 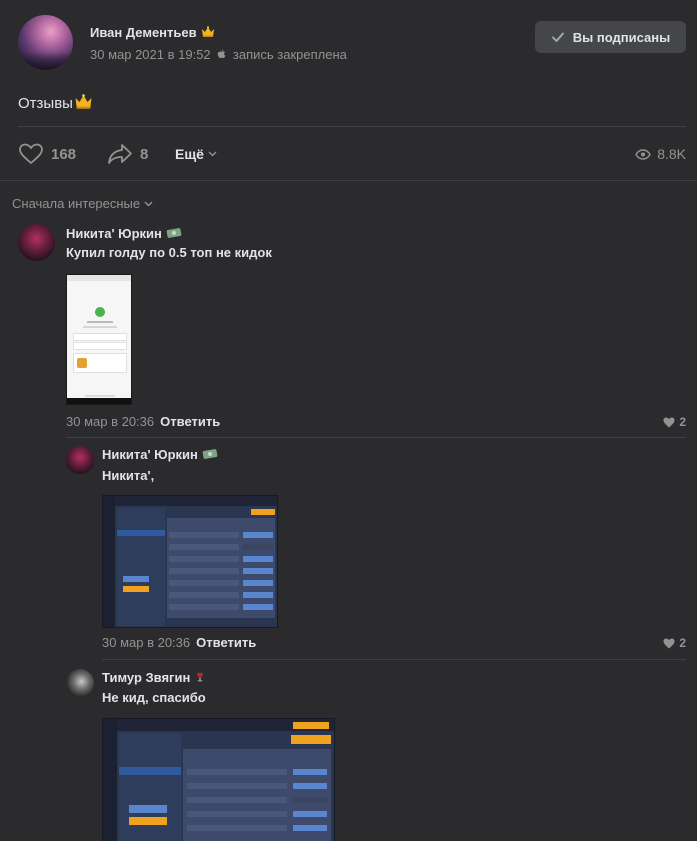 I want to click on eye-icon, so click(x=643, y=154).